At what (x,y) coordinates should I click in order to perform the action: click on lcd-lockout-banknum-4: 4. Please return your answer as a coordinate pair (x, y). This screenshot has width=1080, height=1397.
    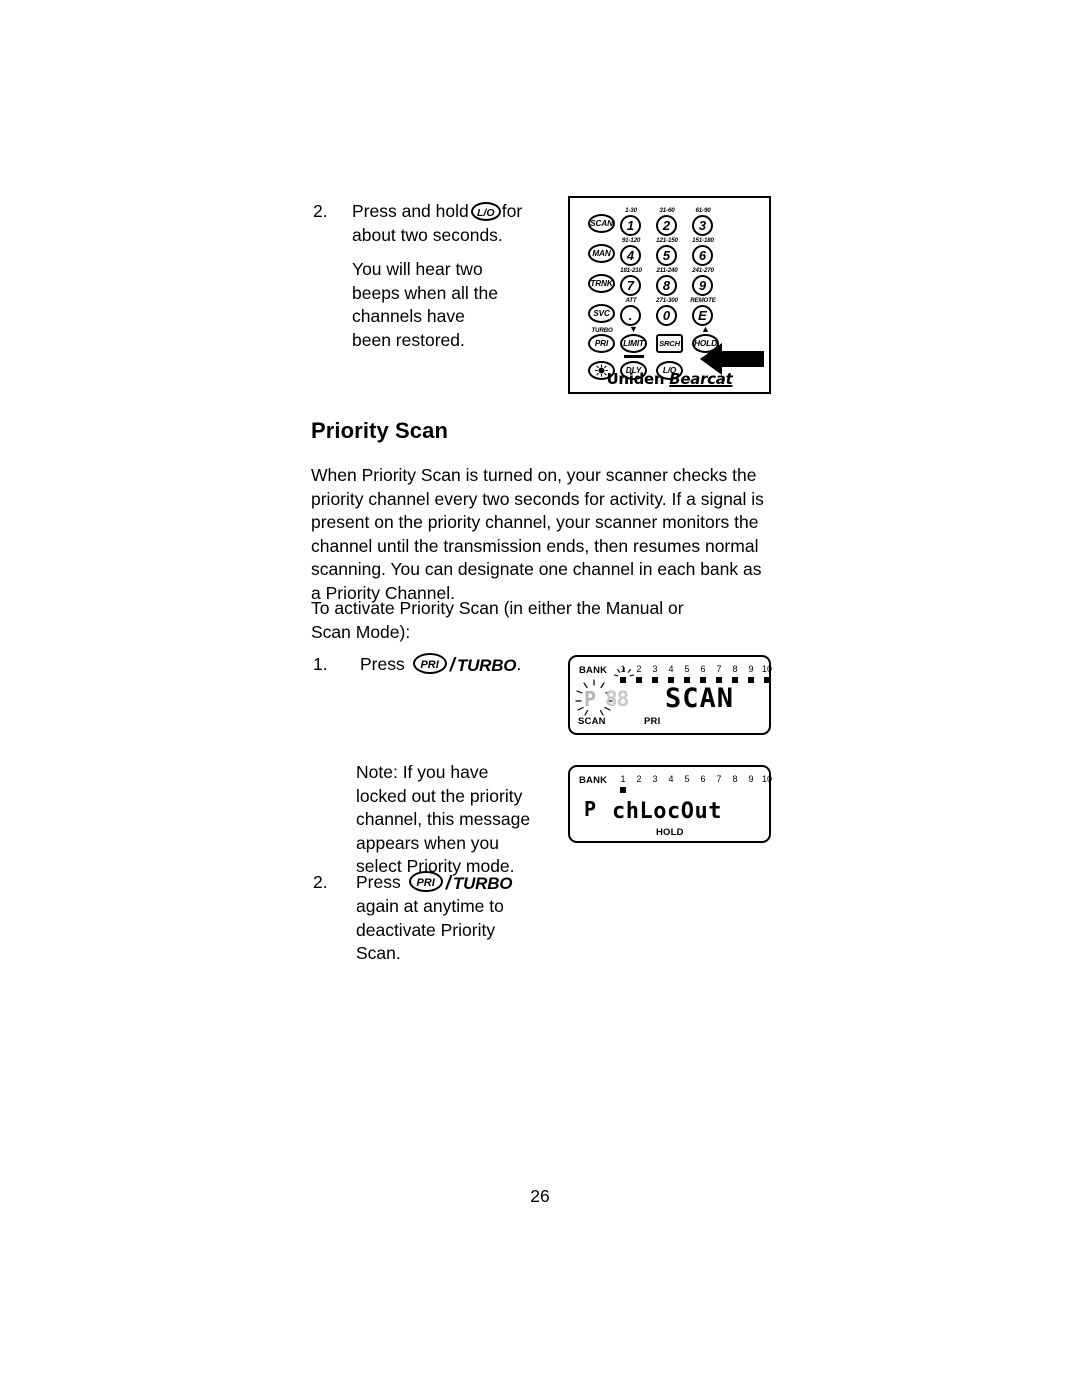
    Looking at the image, I should click on (671, 779).